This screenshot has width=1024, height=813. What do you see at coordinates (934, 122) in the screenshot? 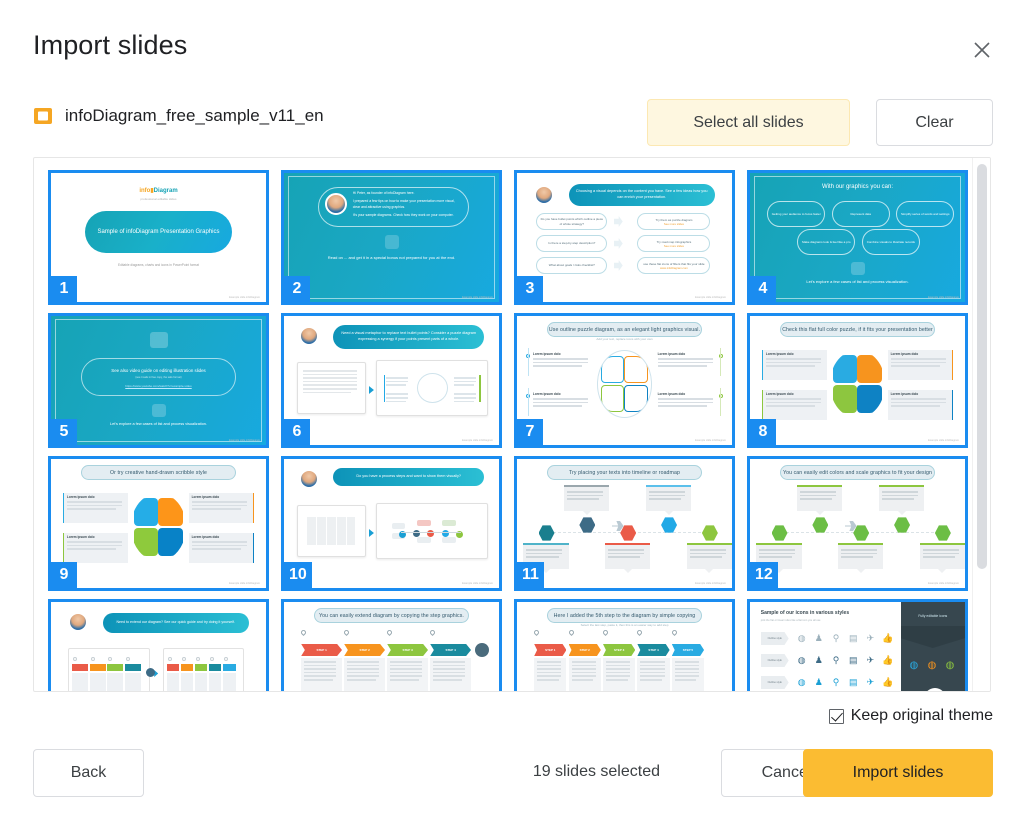
I see `clear-button: Clear` at bounding box center [934, 122].